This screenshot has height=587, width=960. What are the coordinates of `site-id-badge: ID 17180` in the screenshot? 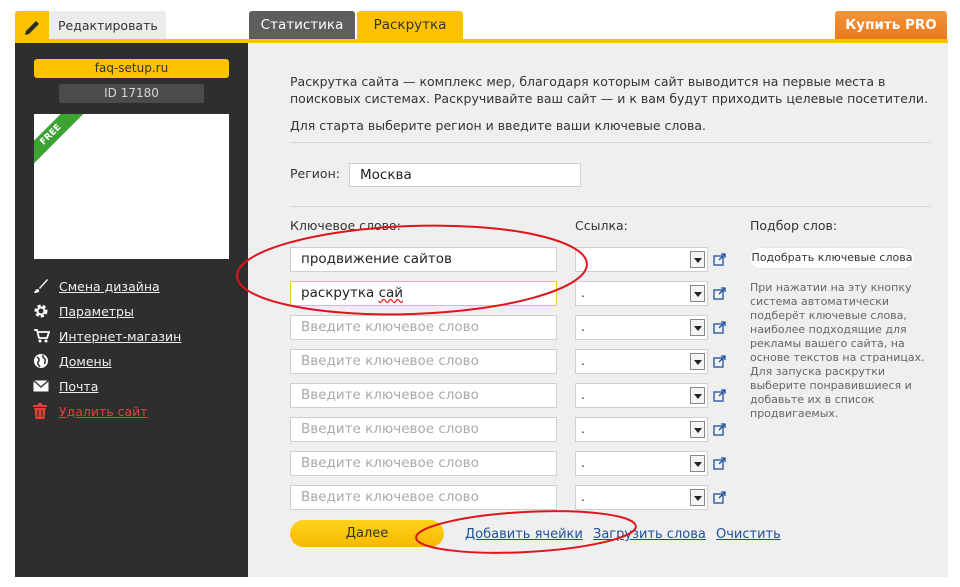 It's located at (131, 93).